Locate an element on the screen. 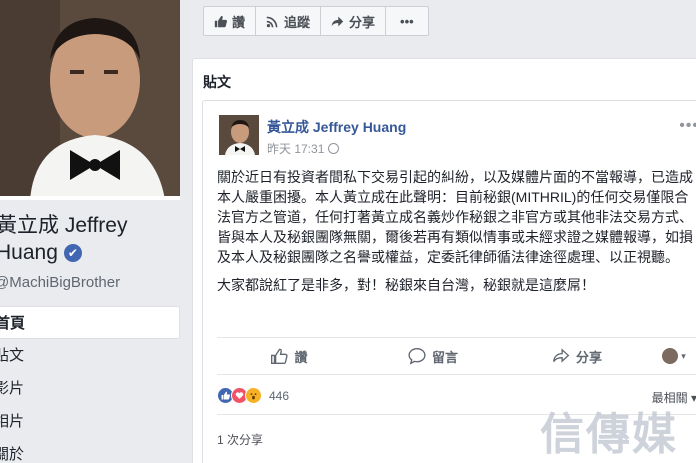  page-follow-button: 追蹤 is located at coordinates (289, 21).